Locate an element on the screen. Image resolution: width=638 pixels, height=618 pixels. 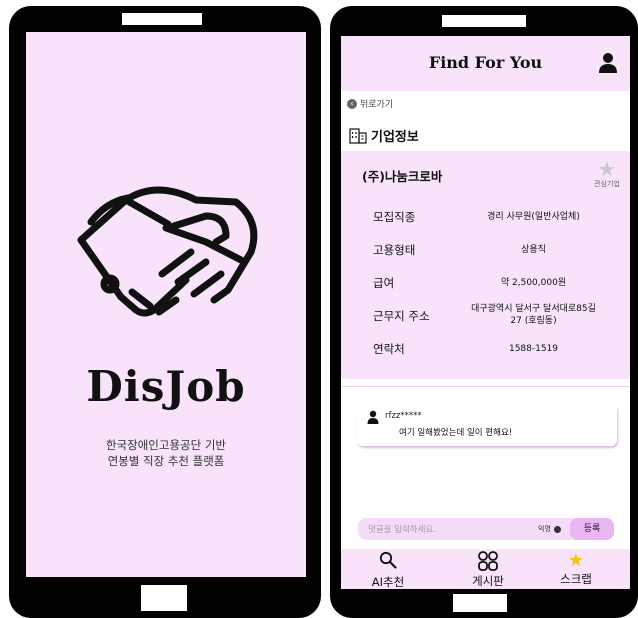
submit-button: 등록 is located at coordinates (592, 529).